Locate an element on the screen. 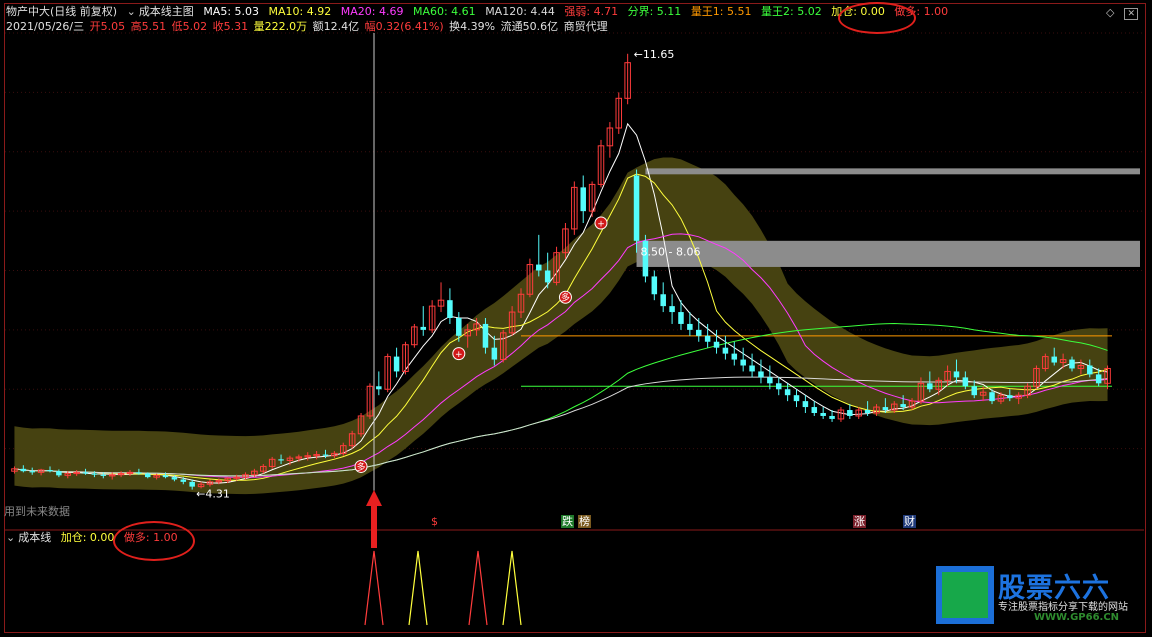 The width and height of the screenshot is (1152, 637). resistance-band-upper is located at coordinates (892, 171).